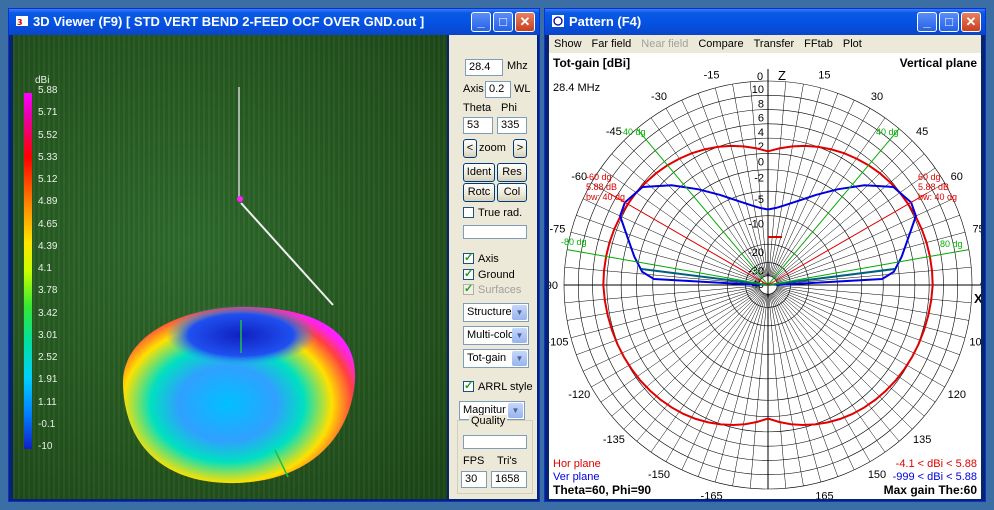  Describe the element at coordinates (782, 75) in the screenshot. I see `z-axis-label: Z` at that location.